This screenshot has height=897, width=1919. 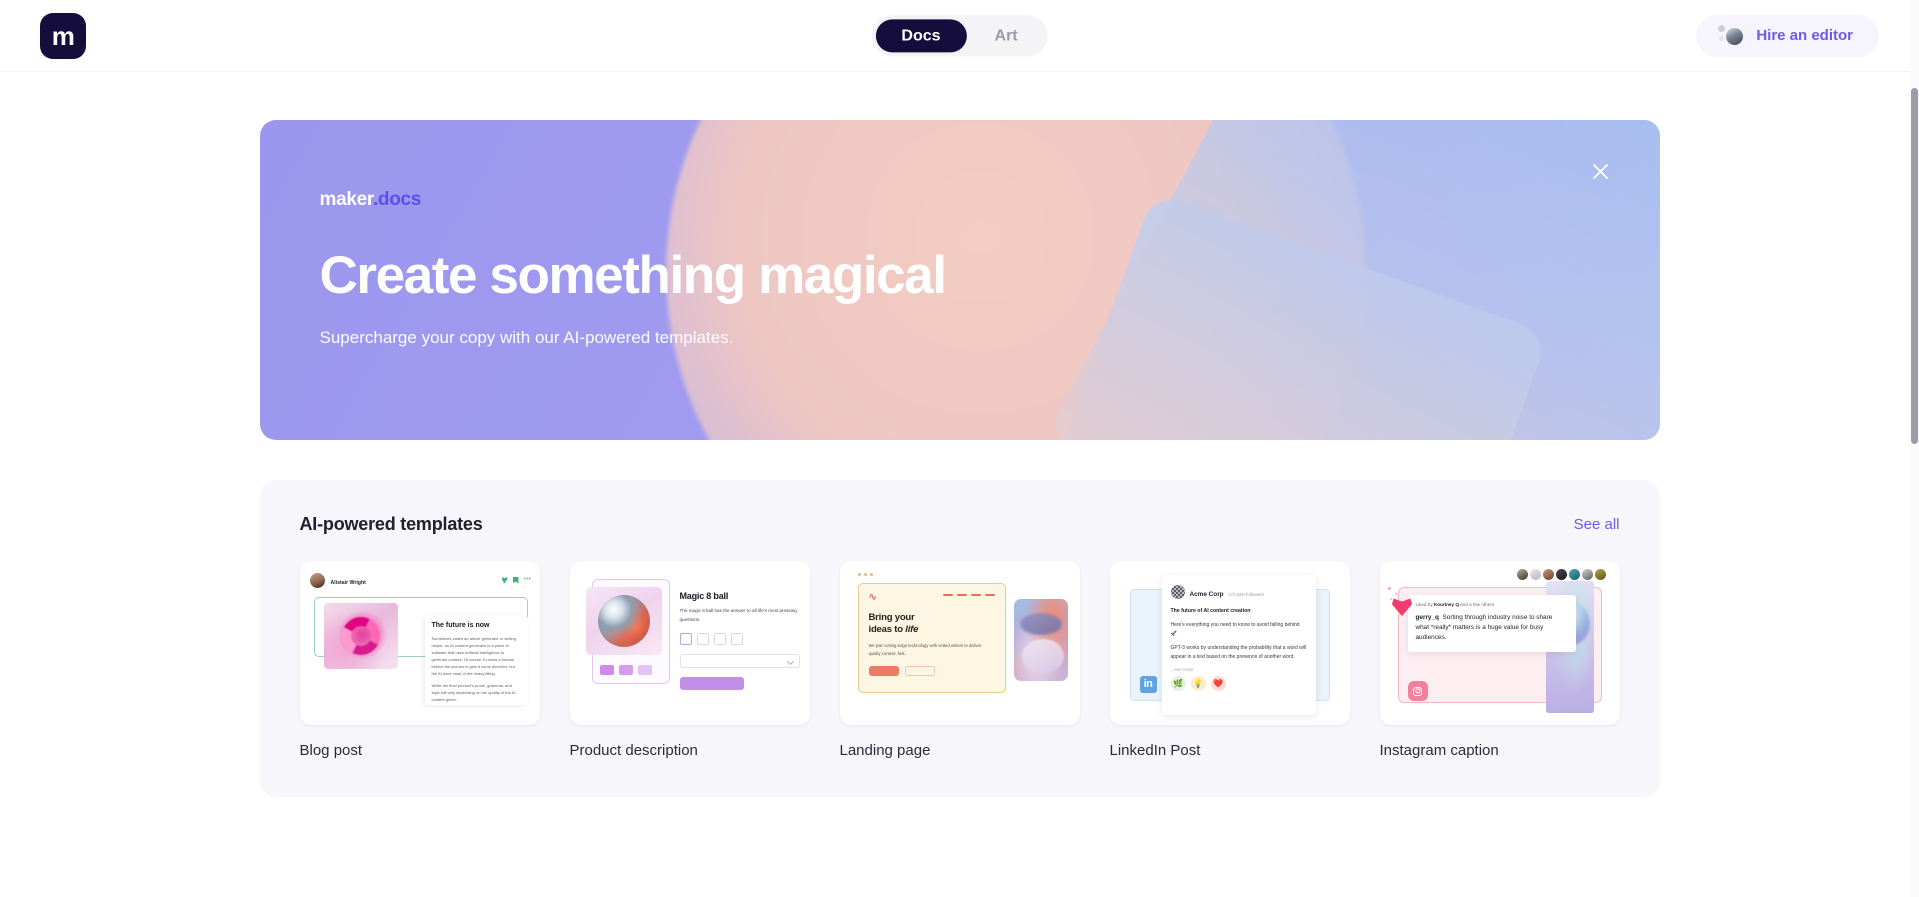 What do you see at coordinates (1914, 448) in the screenshot?
I see `page-scrollbar` at bounding box center [1914, 448].